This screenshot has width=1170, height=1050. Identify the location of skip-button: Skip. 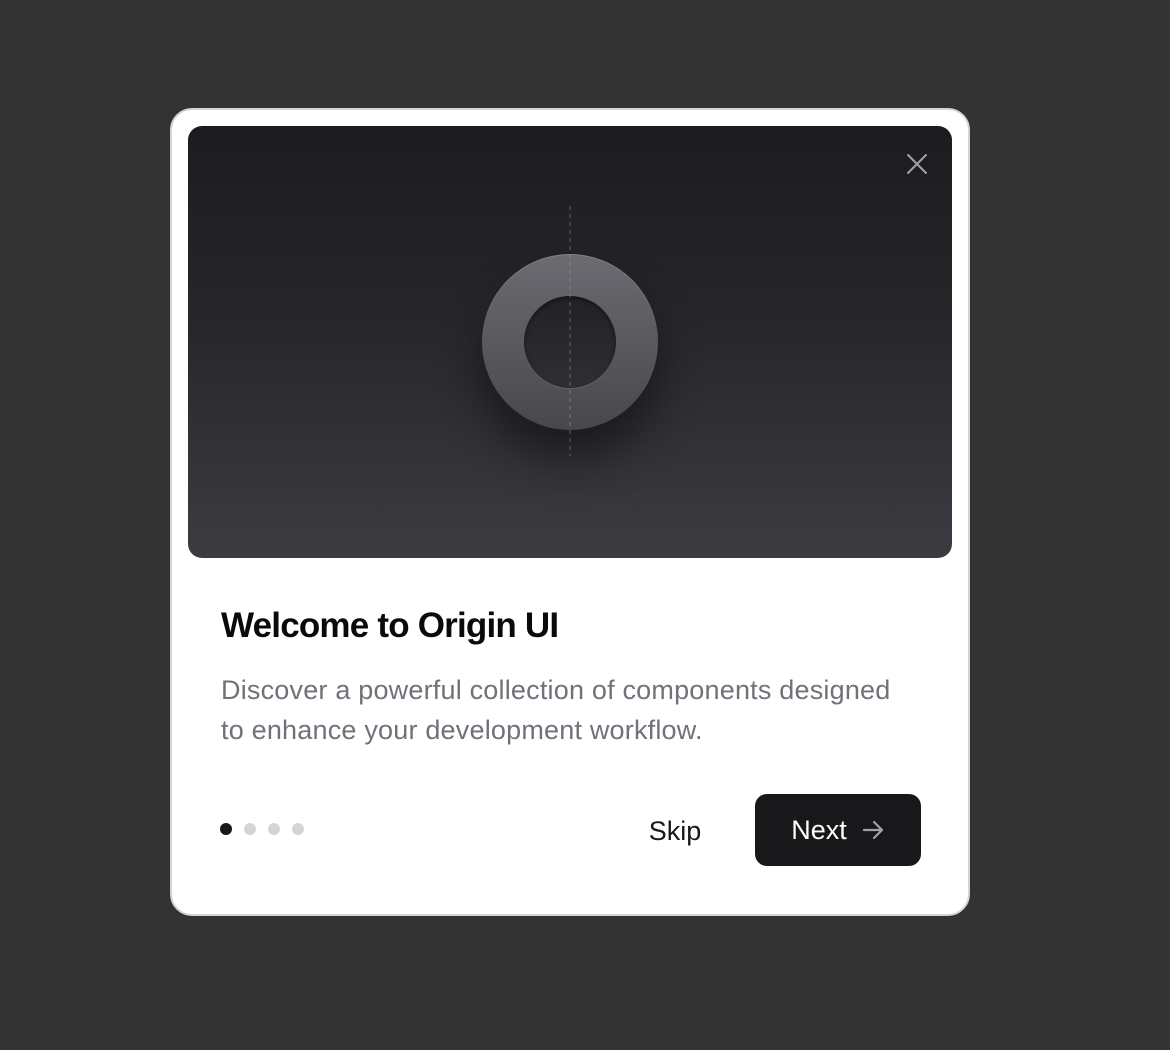
(675, 831).